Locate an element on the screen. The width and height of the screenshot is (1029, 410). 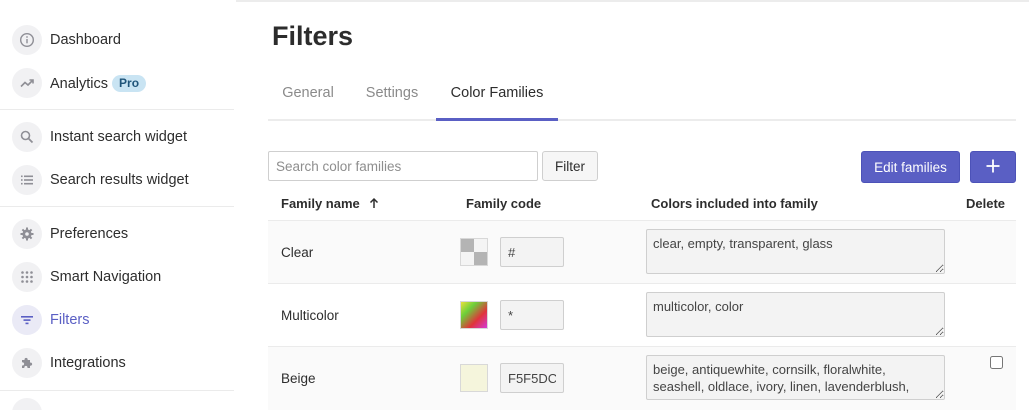
sidebar-item-preferences: Preferences is located at coordinates (118, 234).